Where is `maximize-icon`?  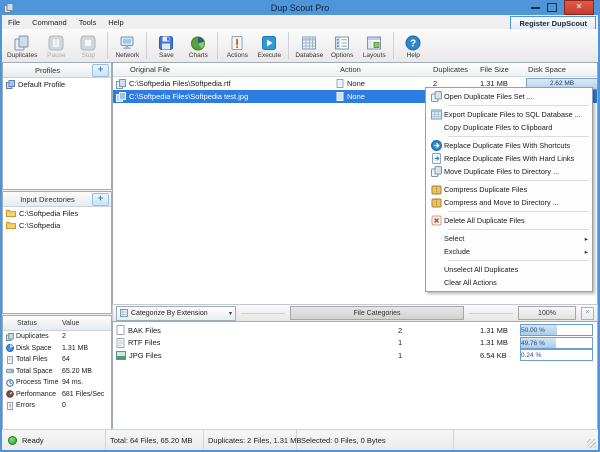
maximize-icon is located at coordinates (552, 7).